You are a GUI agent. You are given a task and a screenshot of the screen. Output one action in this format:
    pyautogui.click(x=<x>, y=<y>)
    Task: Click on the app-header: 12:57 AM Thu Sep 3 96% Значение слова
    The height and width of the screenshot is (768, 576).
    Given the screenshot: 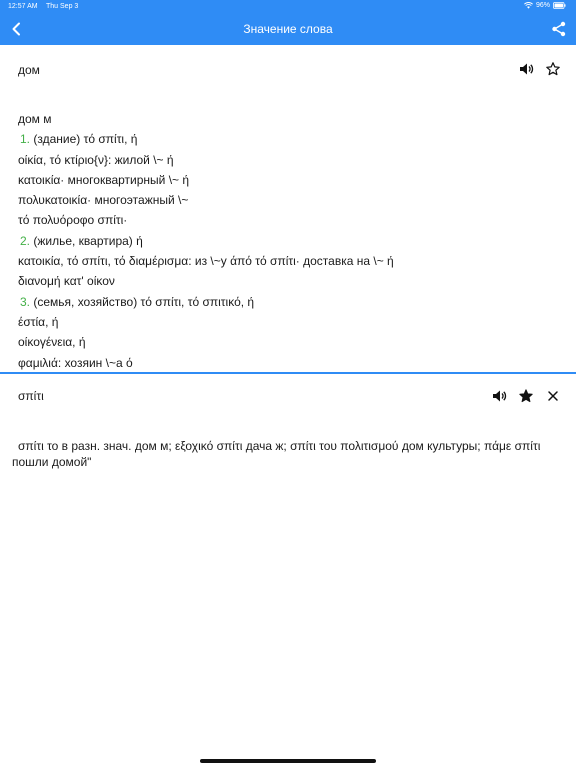 What is the action you would take?
    pyautogui.click(x=288, y=22)
    